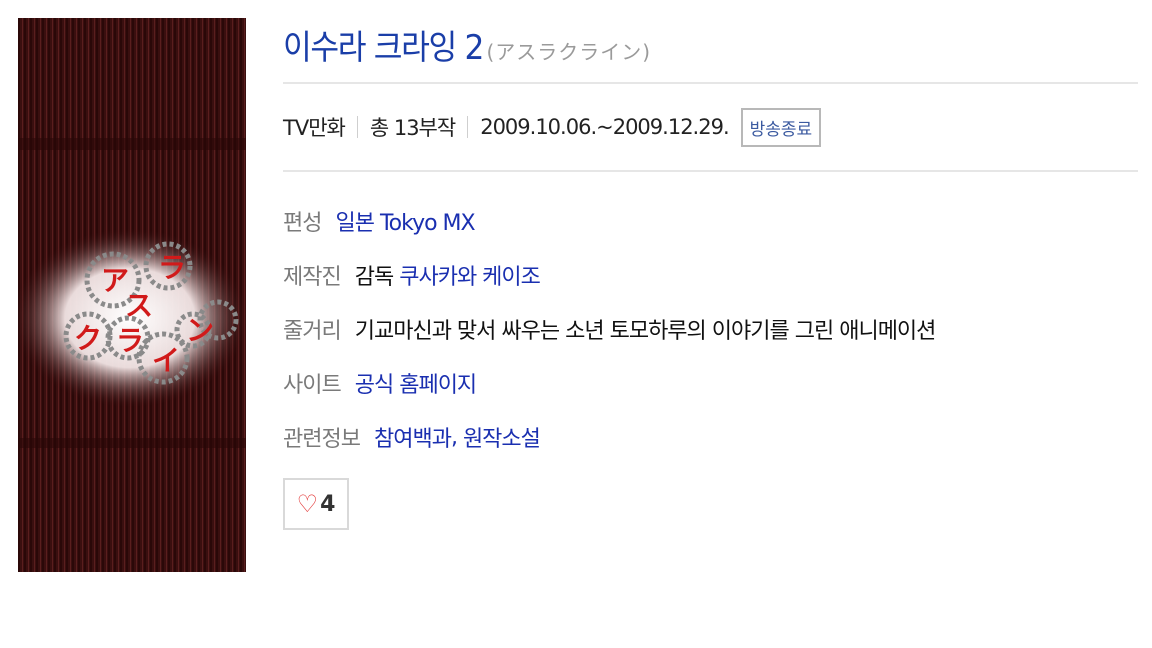  I want to click on related-link-participation: 참여백과, so click(413, 437).